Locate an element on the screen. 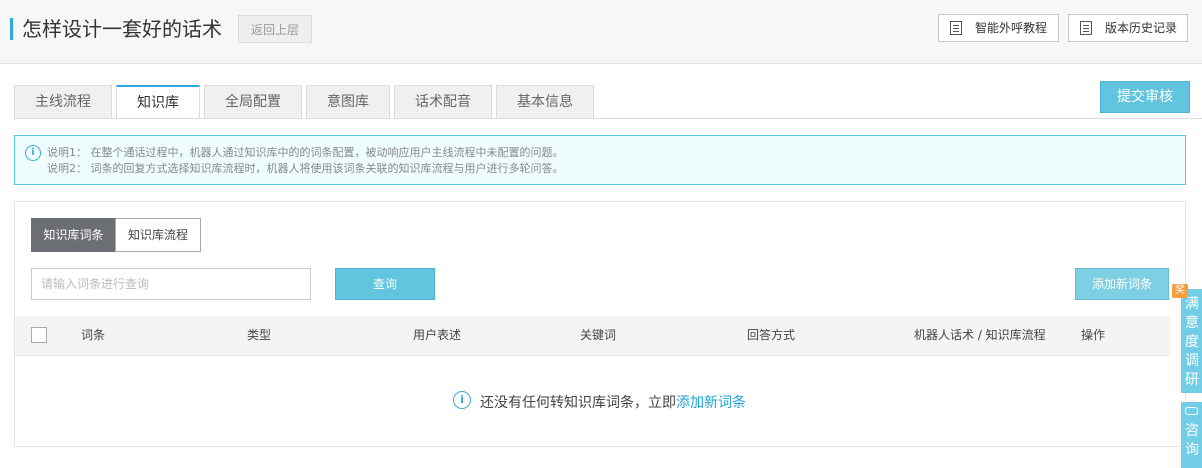 The image size is (1202, 468). column-entry: 词条 is located at coordinates (93, 335).